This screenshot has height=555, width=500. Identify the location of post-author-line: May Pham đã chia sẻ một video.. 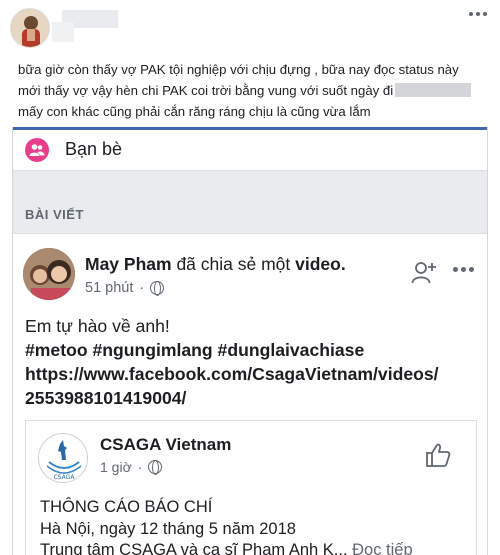
(215, 264).